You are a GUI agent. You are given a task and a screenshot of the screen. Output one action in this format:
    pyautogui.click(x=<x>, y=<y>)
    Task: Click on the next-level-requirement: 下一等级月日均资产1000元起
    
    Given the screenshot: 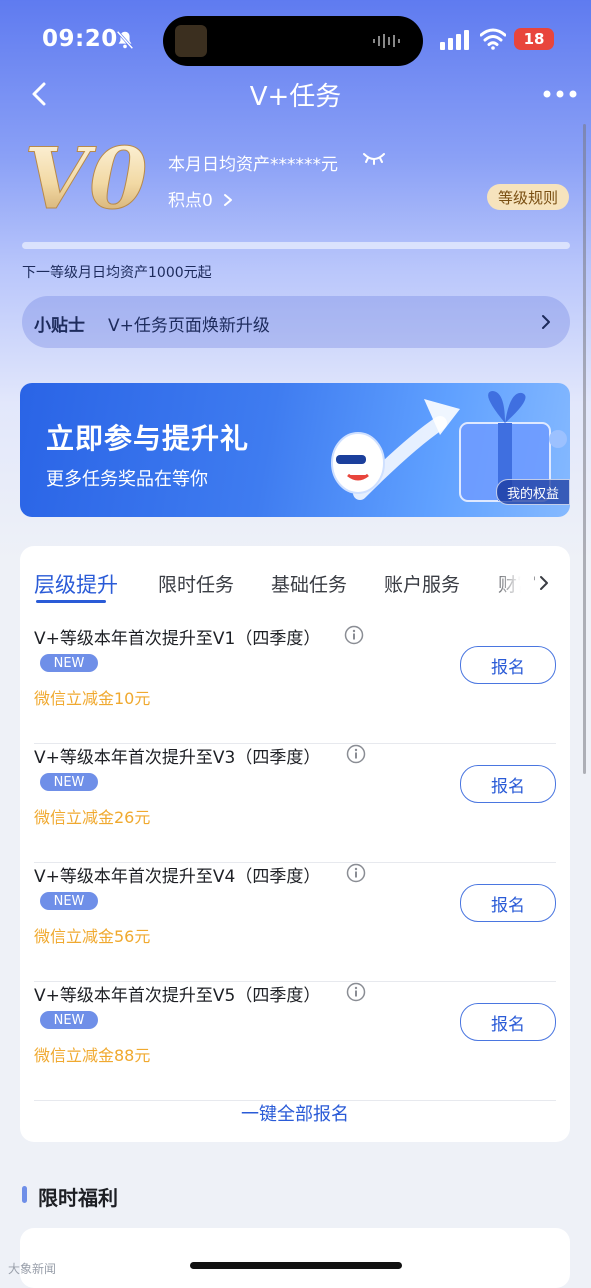 What is the action you would take?
    pyautogui.click(x=117, y=273)
    